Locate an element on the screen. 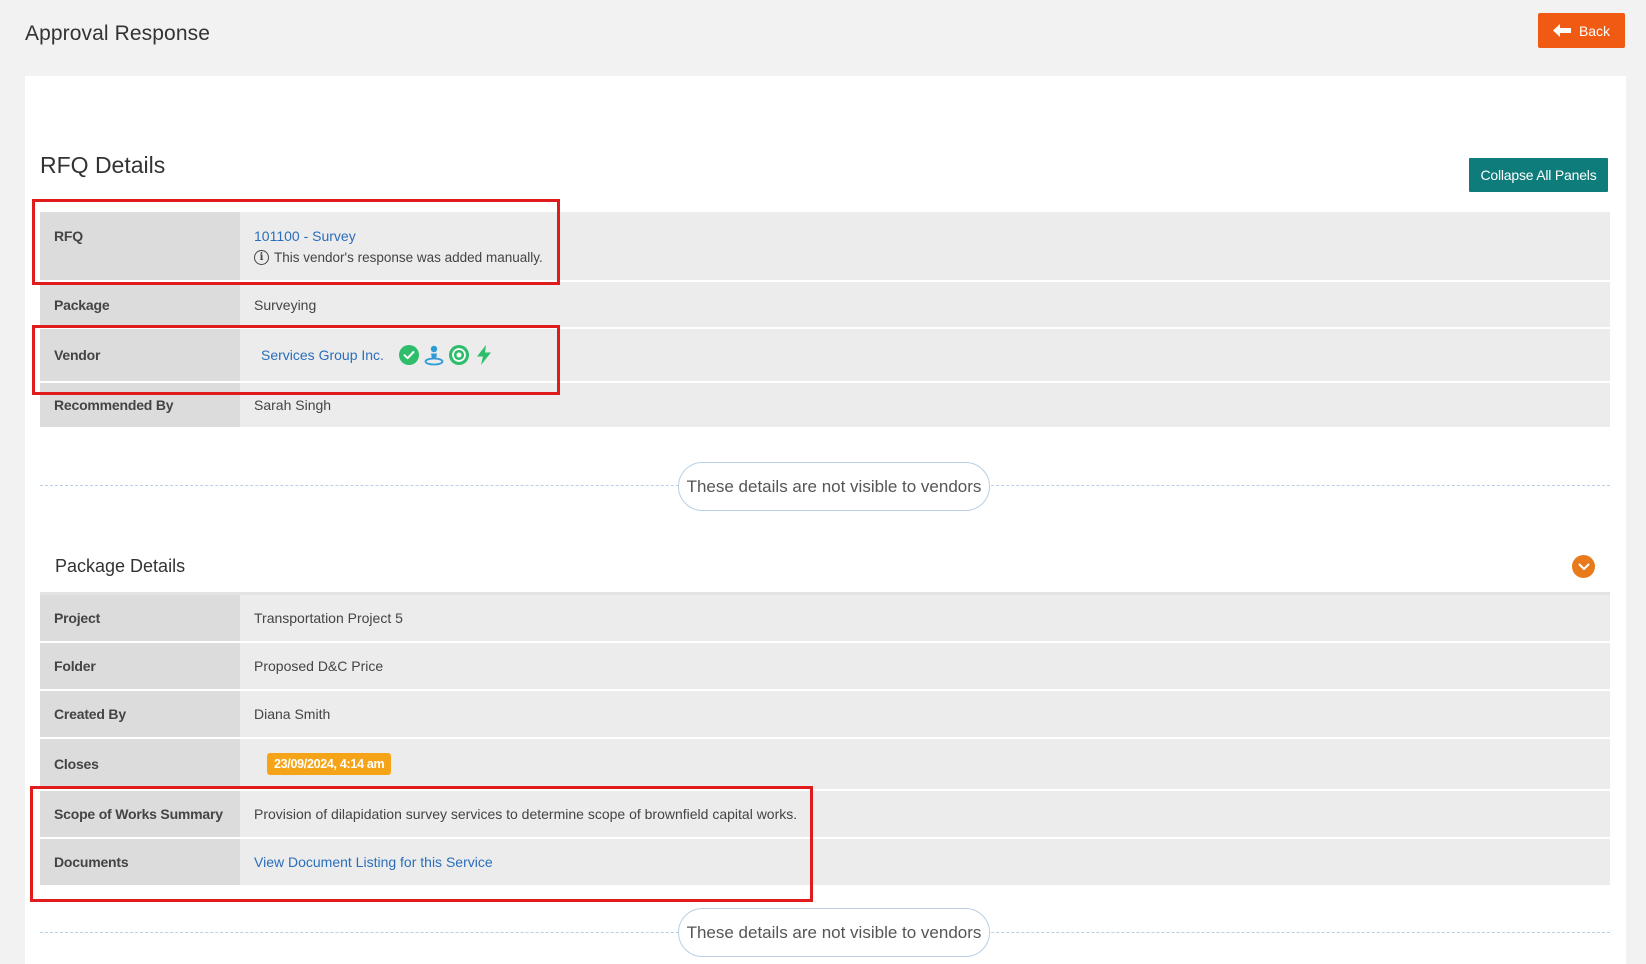  row-value: Surveying is located at coordinates (285, 304).